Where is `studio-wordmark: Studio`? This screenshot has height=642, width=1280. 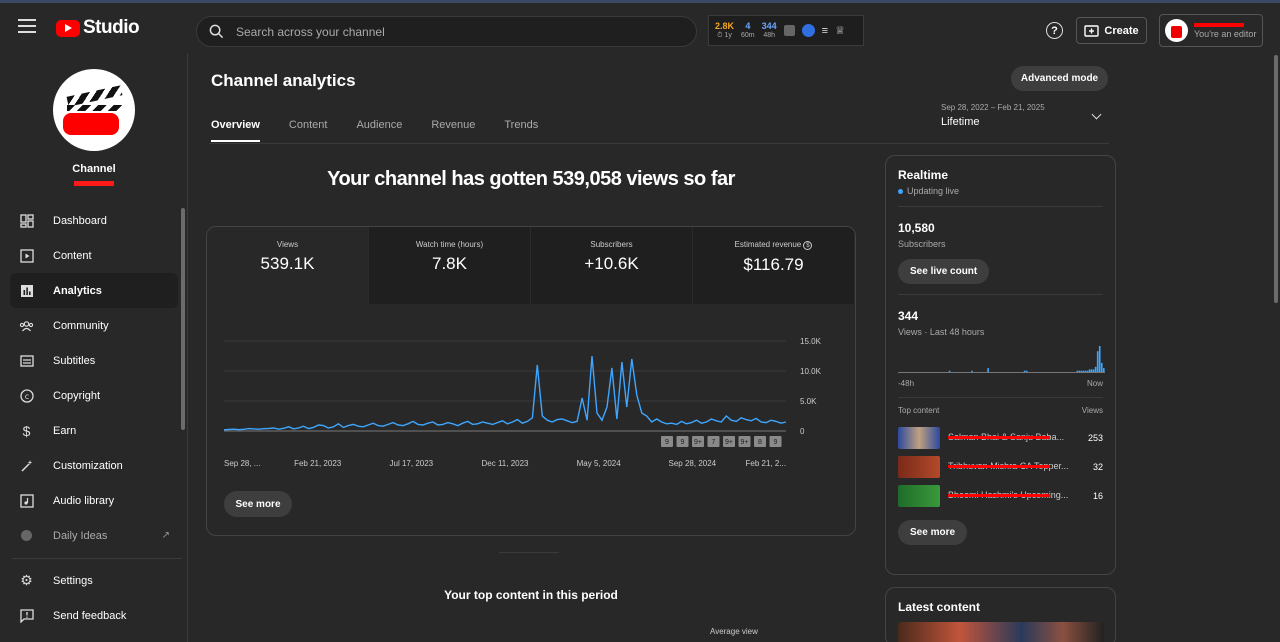 studio-wordmark: Studio is located at coordinates (111, 27).